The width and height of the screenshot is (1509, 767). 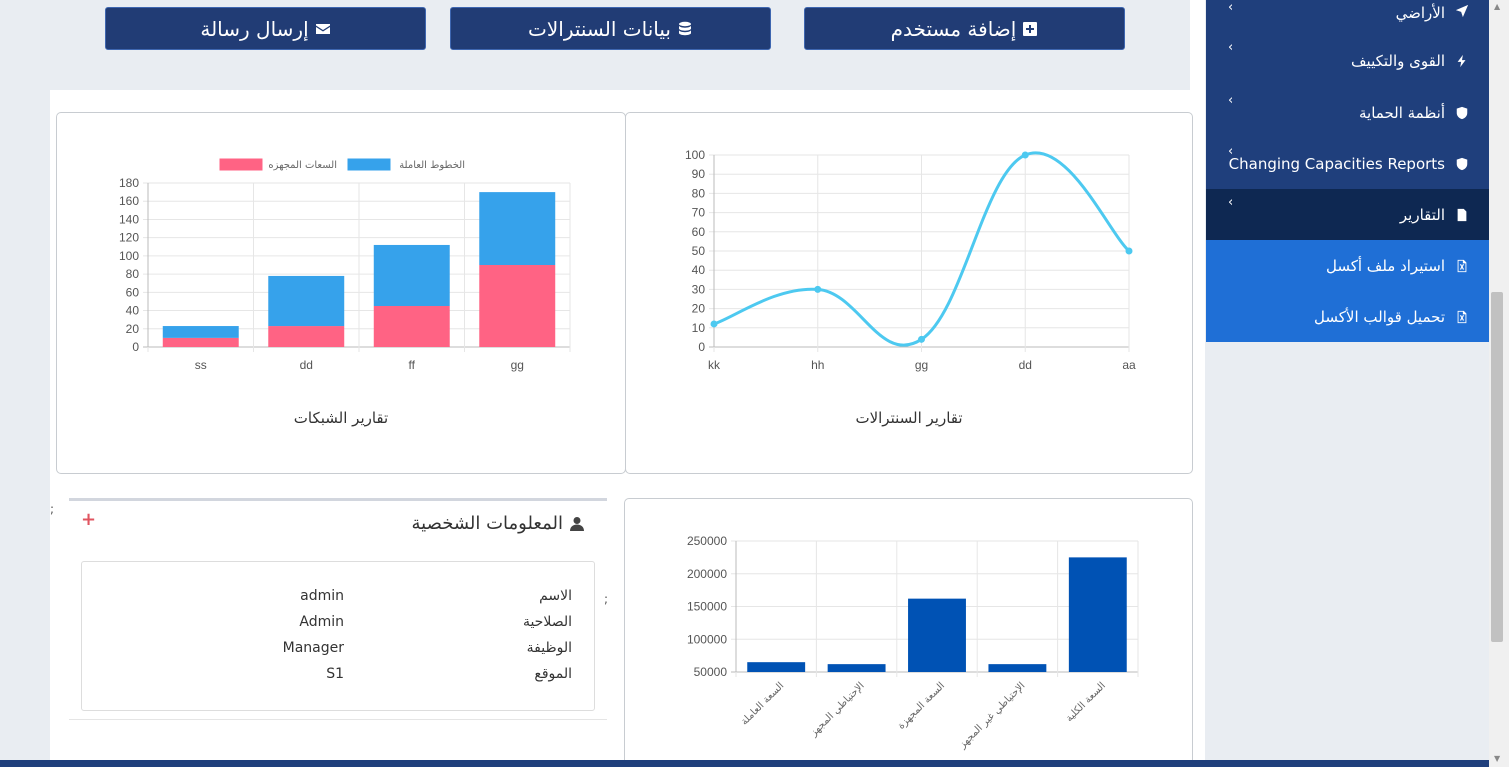 I want to click on x-tick-label: الإحتياطي المجهز, so click(x=837, y=709).